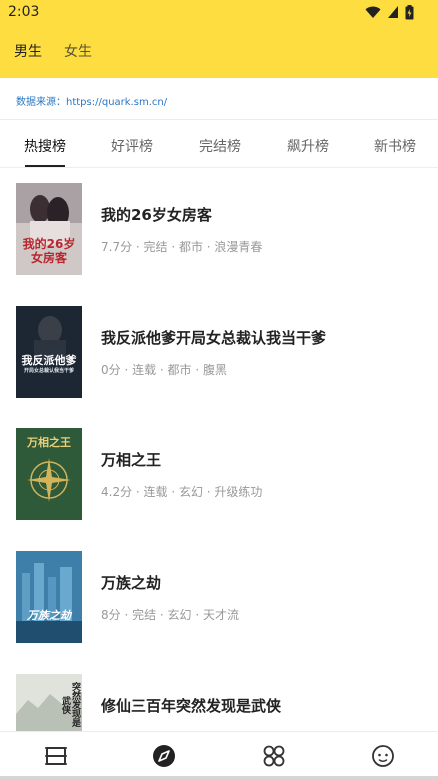  What do you see at coordinates (41, 102) in the screenshot?
I see `data-source-prefix: 数据来源：` at bounding box center [41, 102].